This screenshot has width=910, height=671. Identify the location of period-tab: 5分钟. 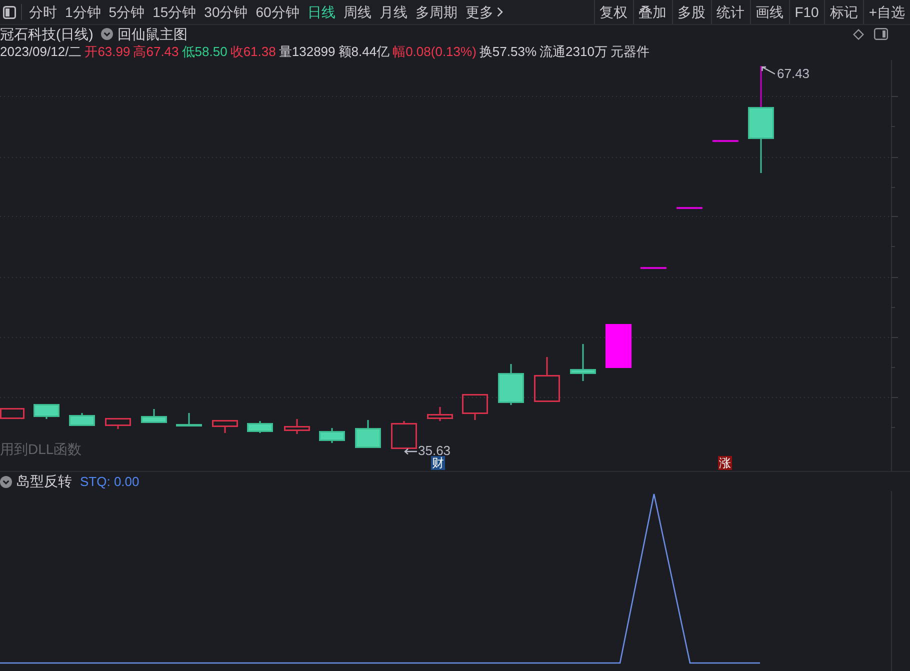
(126, 12).